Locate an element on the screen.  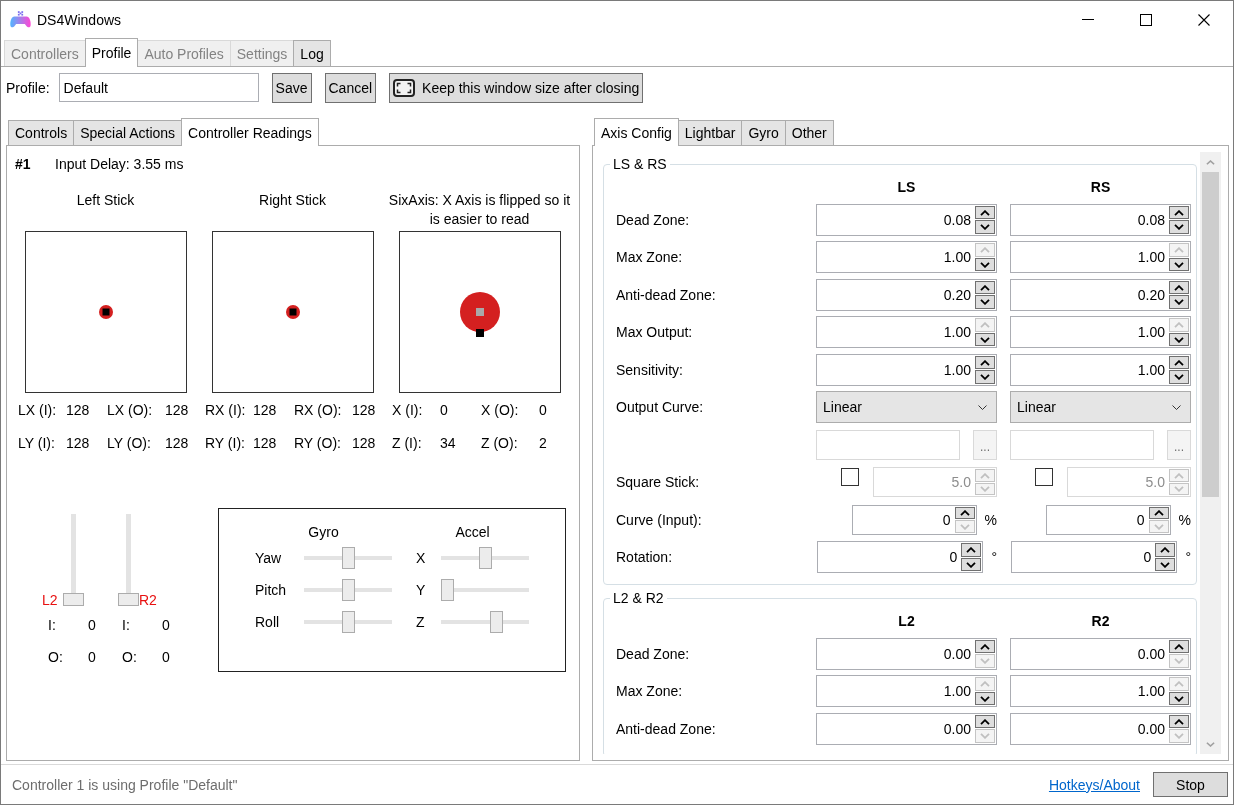
stick-title: Right Stick is located at coordinates (292, 200).